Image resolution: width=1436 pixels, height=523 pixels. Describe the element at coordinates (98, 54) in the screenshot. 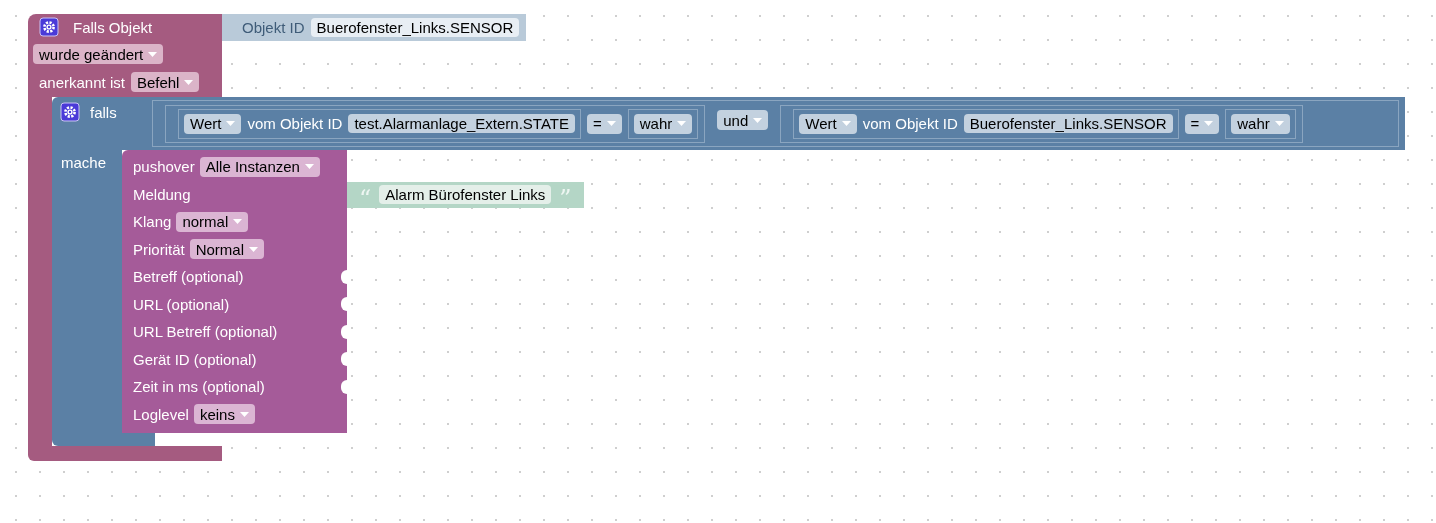

I see `event-dropdown: wurde geändert` at that location.